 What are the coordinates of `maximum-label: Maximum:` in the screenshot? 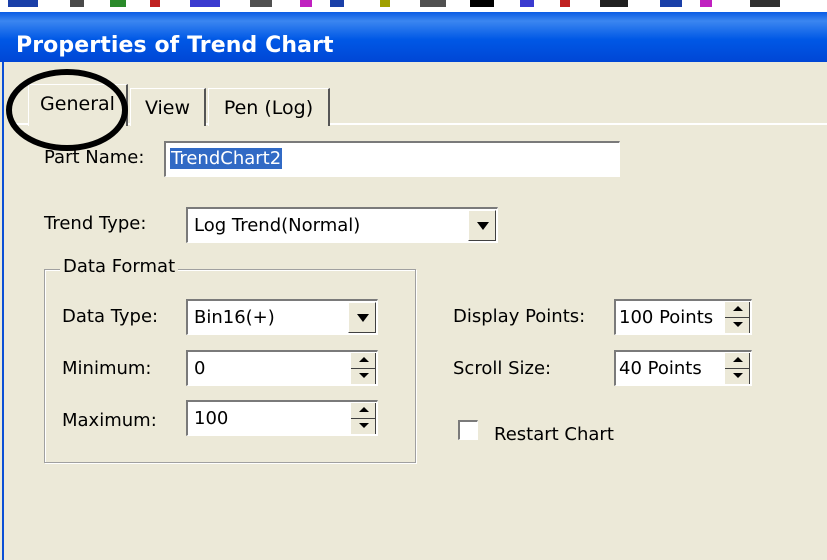 It's located at (109, 420).